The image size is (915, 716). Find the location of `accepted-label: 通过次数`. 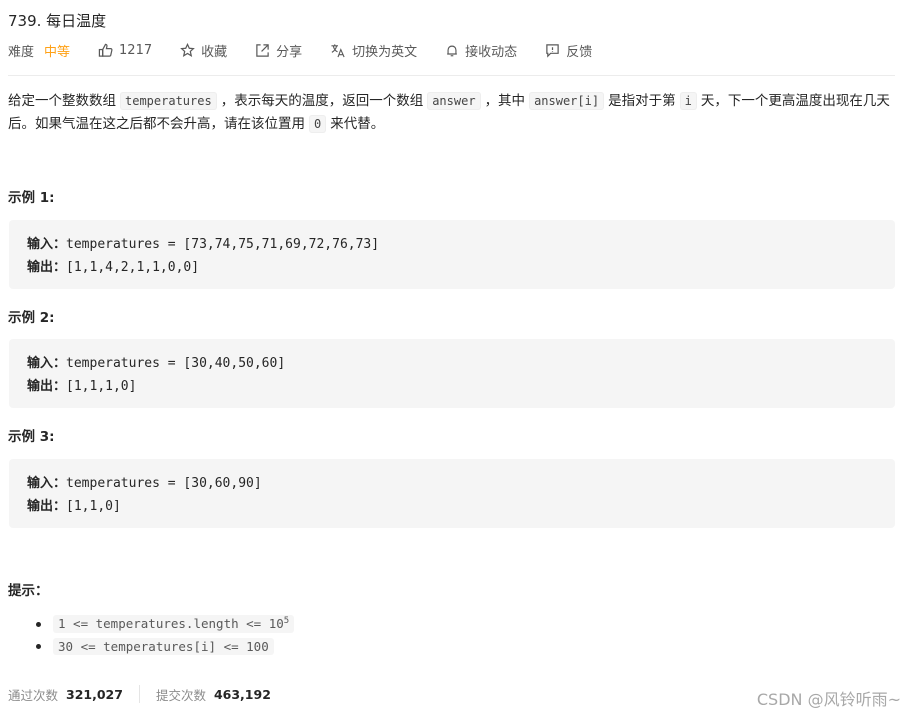

accepted-label: 通过次数 is located at coordinates (33, 695).